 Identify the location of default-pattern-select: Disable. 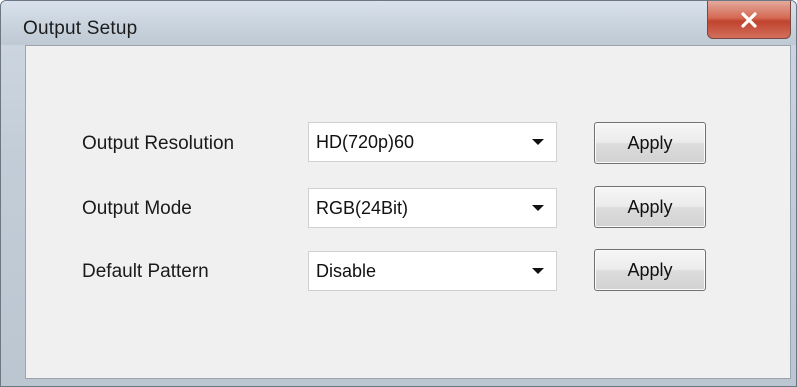
(432, 271).